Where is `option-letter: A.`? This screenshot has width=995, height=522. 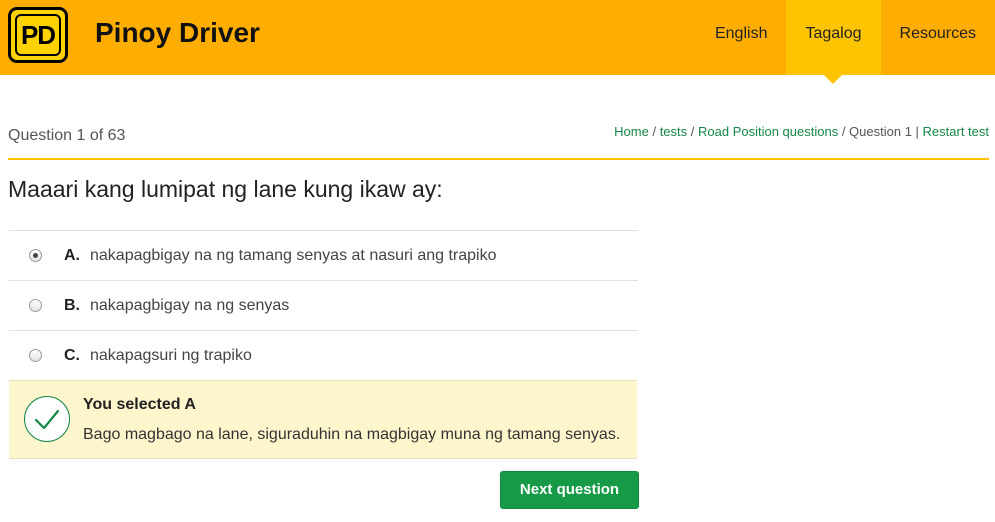 option-letter: A. is located at coordinates (72, 255).